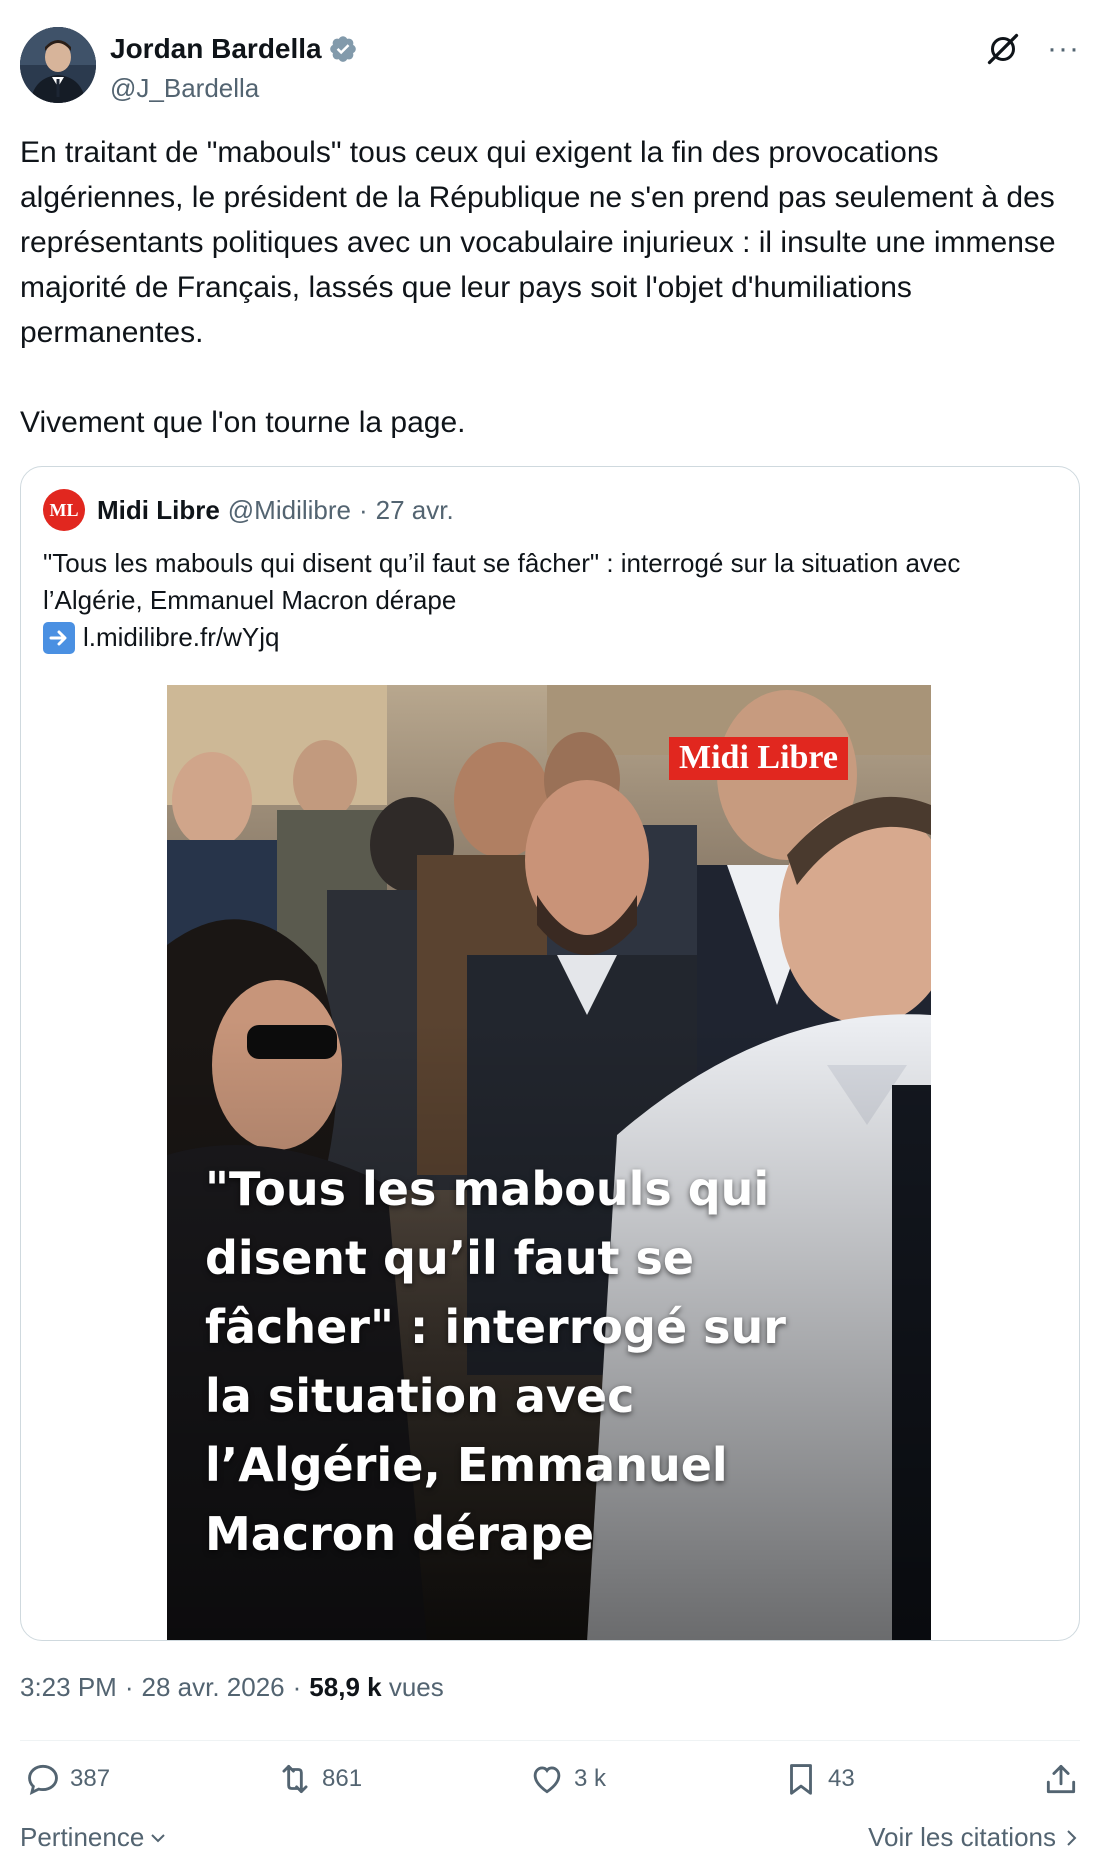 This screenshot has width=1100, height=1875. What do you see at coordinates (590, 1778) in the screenshot?
I see `like-count: 3 k` at bounding box center [590, 1778].